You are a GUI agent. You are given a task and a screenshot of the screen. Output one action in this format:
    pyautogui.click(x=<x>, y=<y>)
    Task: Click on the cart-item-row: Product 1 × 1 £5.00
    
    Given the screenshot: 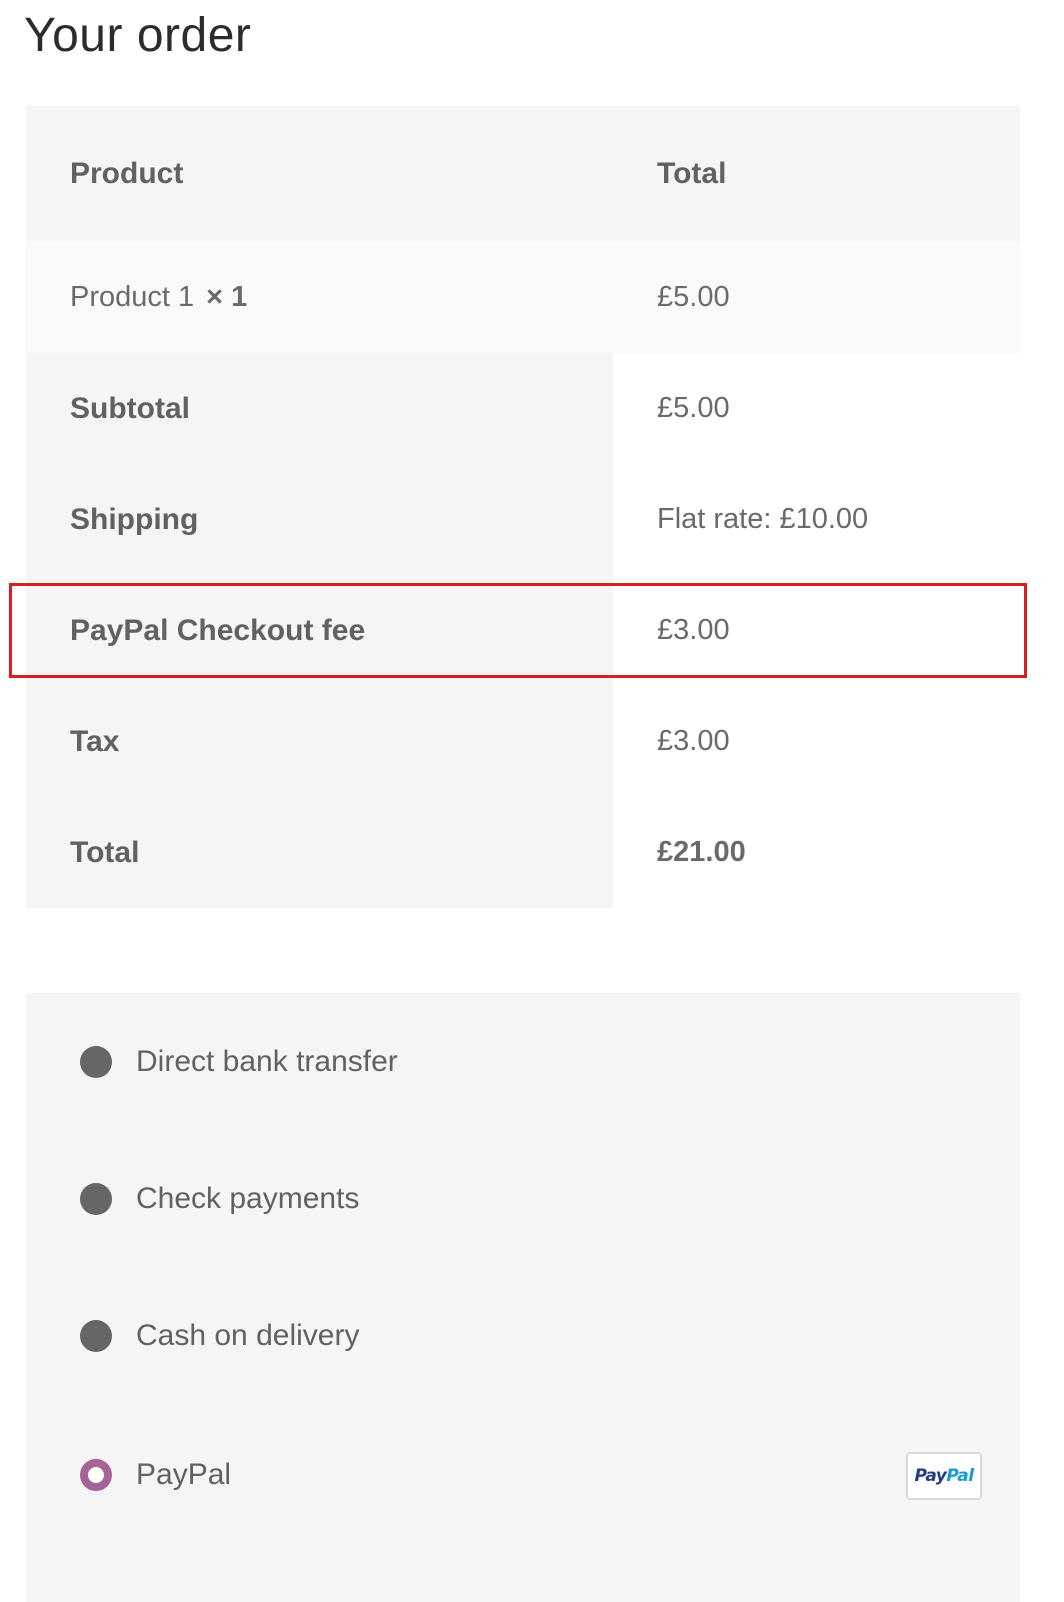 What is the action you would take?
    pyautogui.click(x=523, y=297)
    